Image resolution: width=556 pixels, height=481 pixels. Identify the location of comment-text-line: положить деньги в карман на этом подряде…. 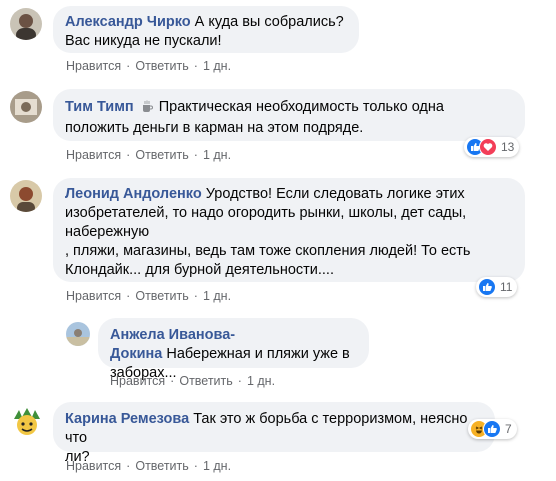
(214, 128).